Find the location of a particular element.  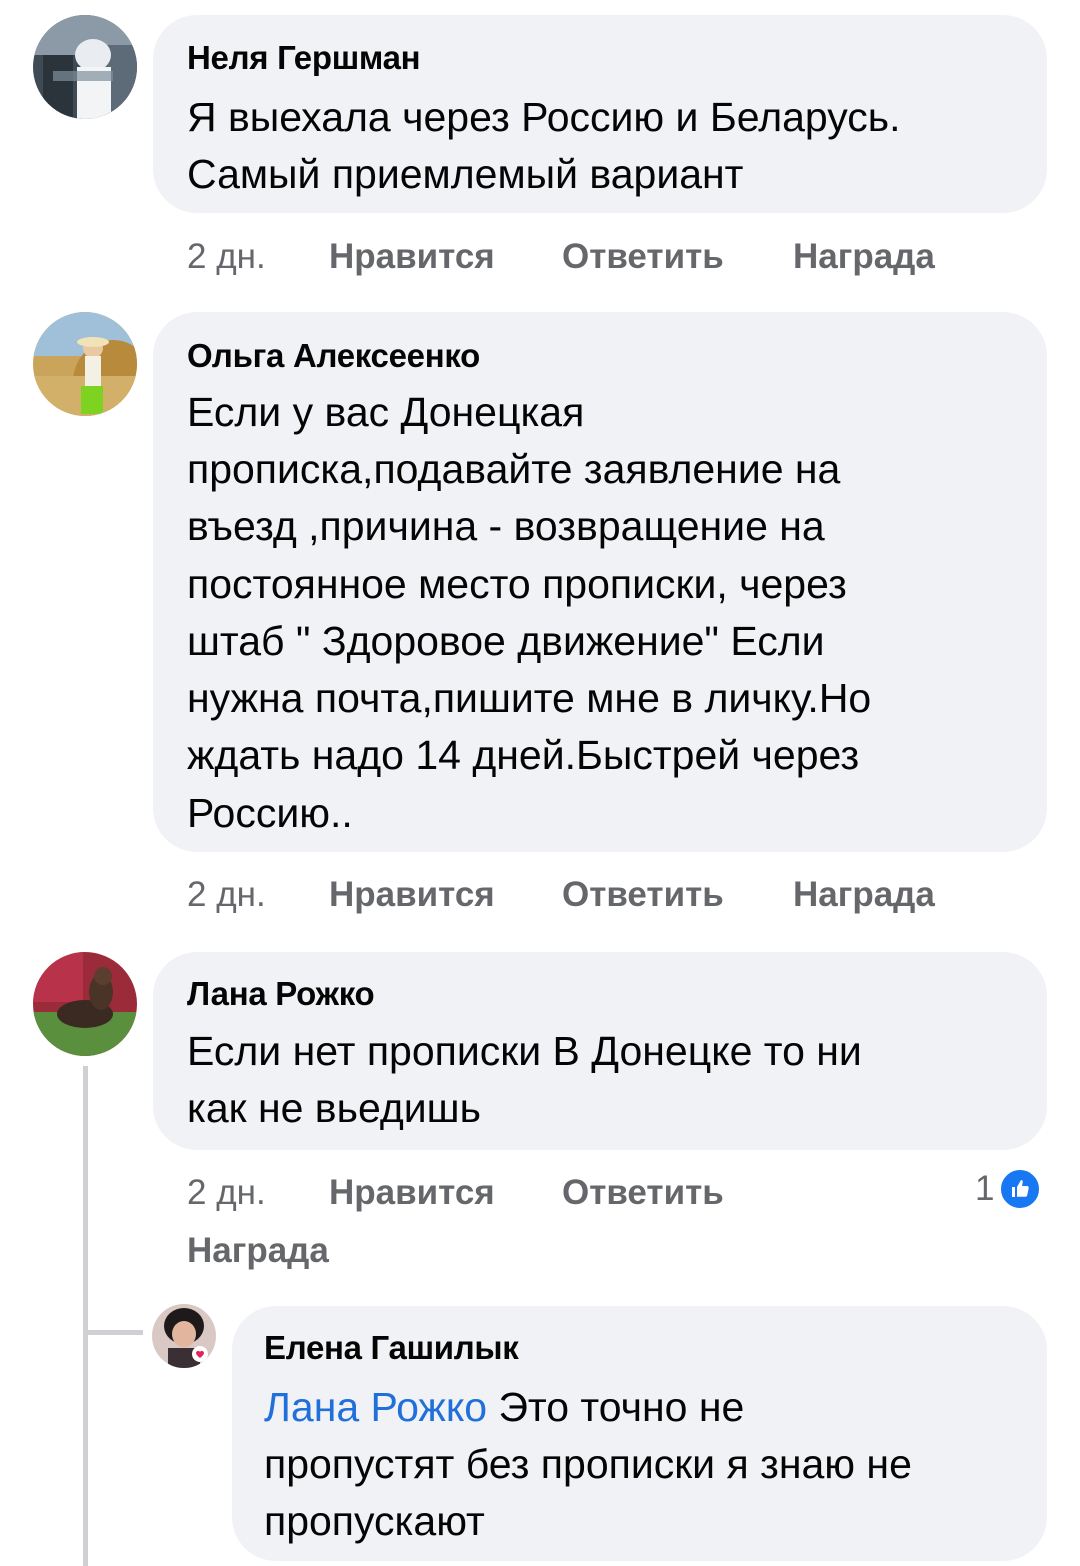

reply-text-line: пропускают is located at coordinates (374, 1521).